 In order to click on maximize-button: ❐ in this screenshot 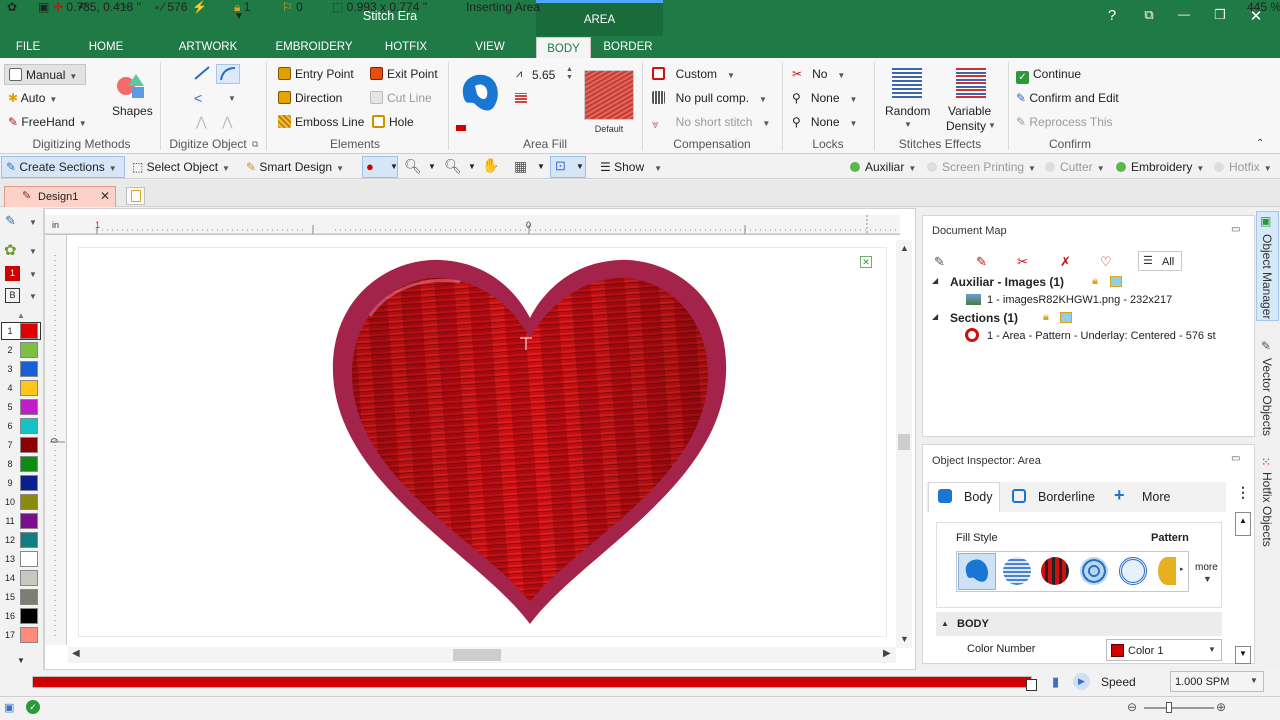, I will do `click(1220, 15)`.